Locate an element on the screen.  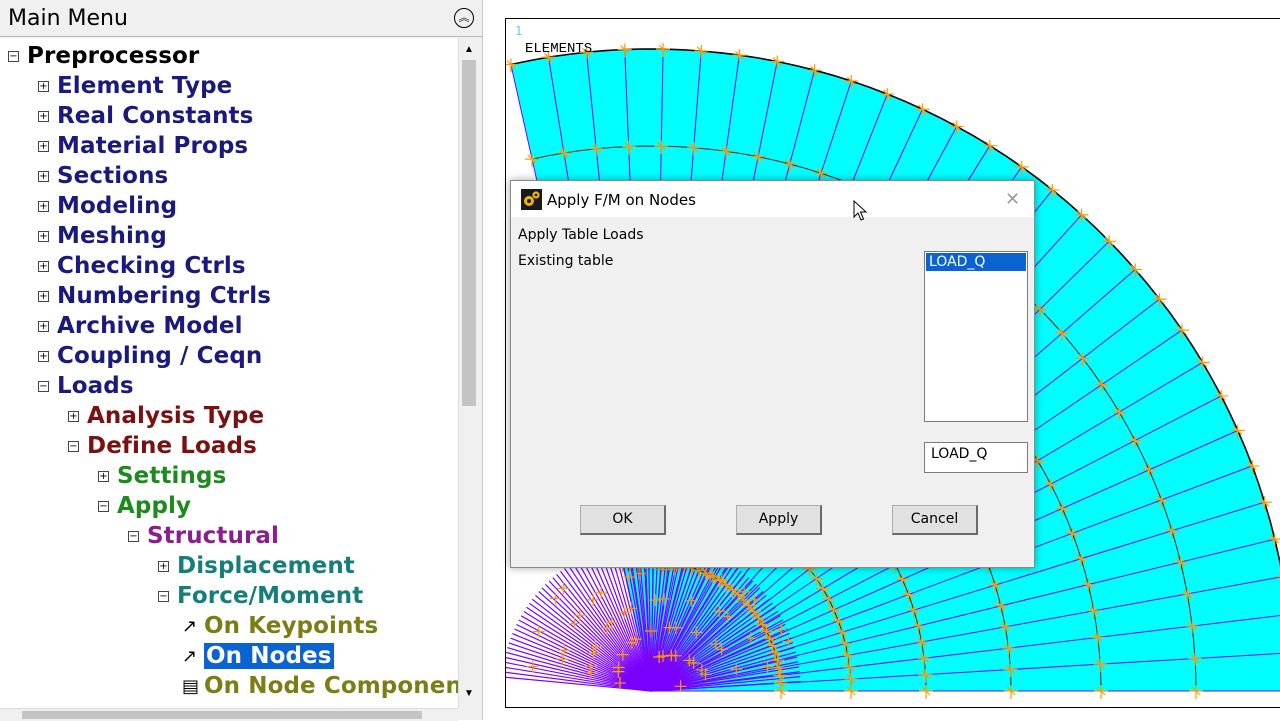
tree-item-label: Define Loads is located at coordinates (172, 446).